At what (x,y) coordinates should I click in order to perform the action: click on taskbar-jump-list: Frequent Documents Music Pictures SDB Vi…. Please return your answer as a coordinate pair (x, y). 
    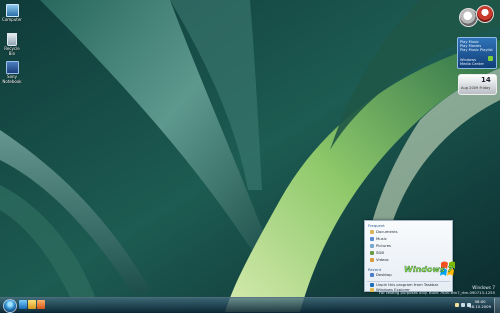
    Looking at the image, I should click on (408, 256).